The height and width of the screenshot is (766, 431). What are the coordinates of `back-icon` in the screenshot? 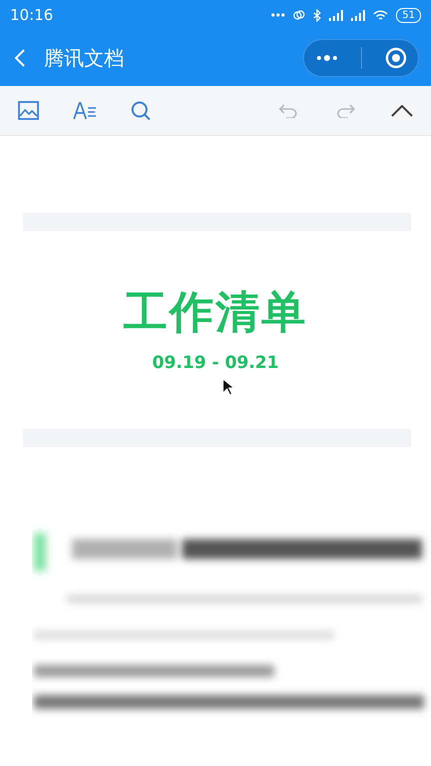 It's located at (20, 58).